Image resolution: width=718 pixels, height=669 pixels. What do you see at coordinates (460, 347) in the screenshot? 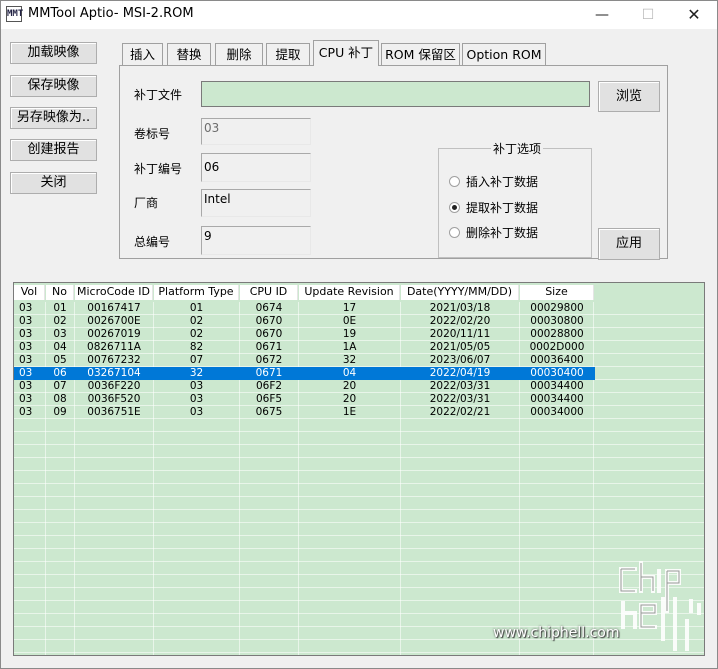
I see `table-cell: 2021/05/05` at bounding box center [460, 347].